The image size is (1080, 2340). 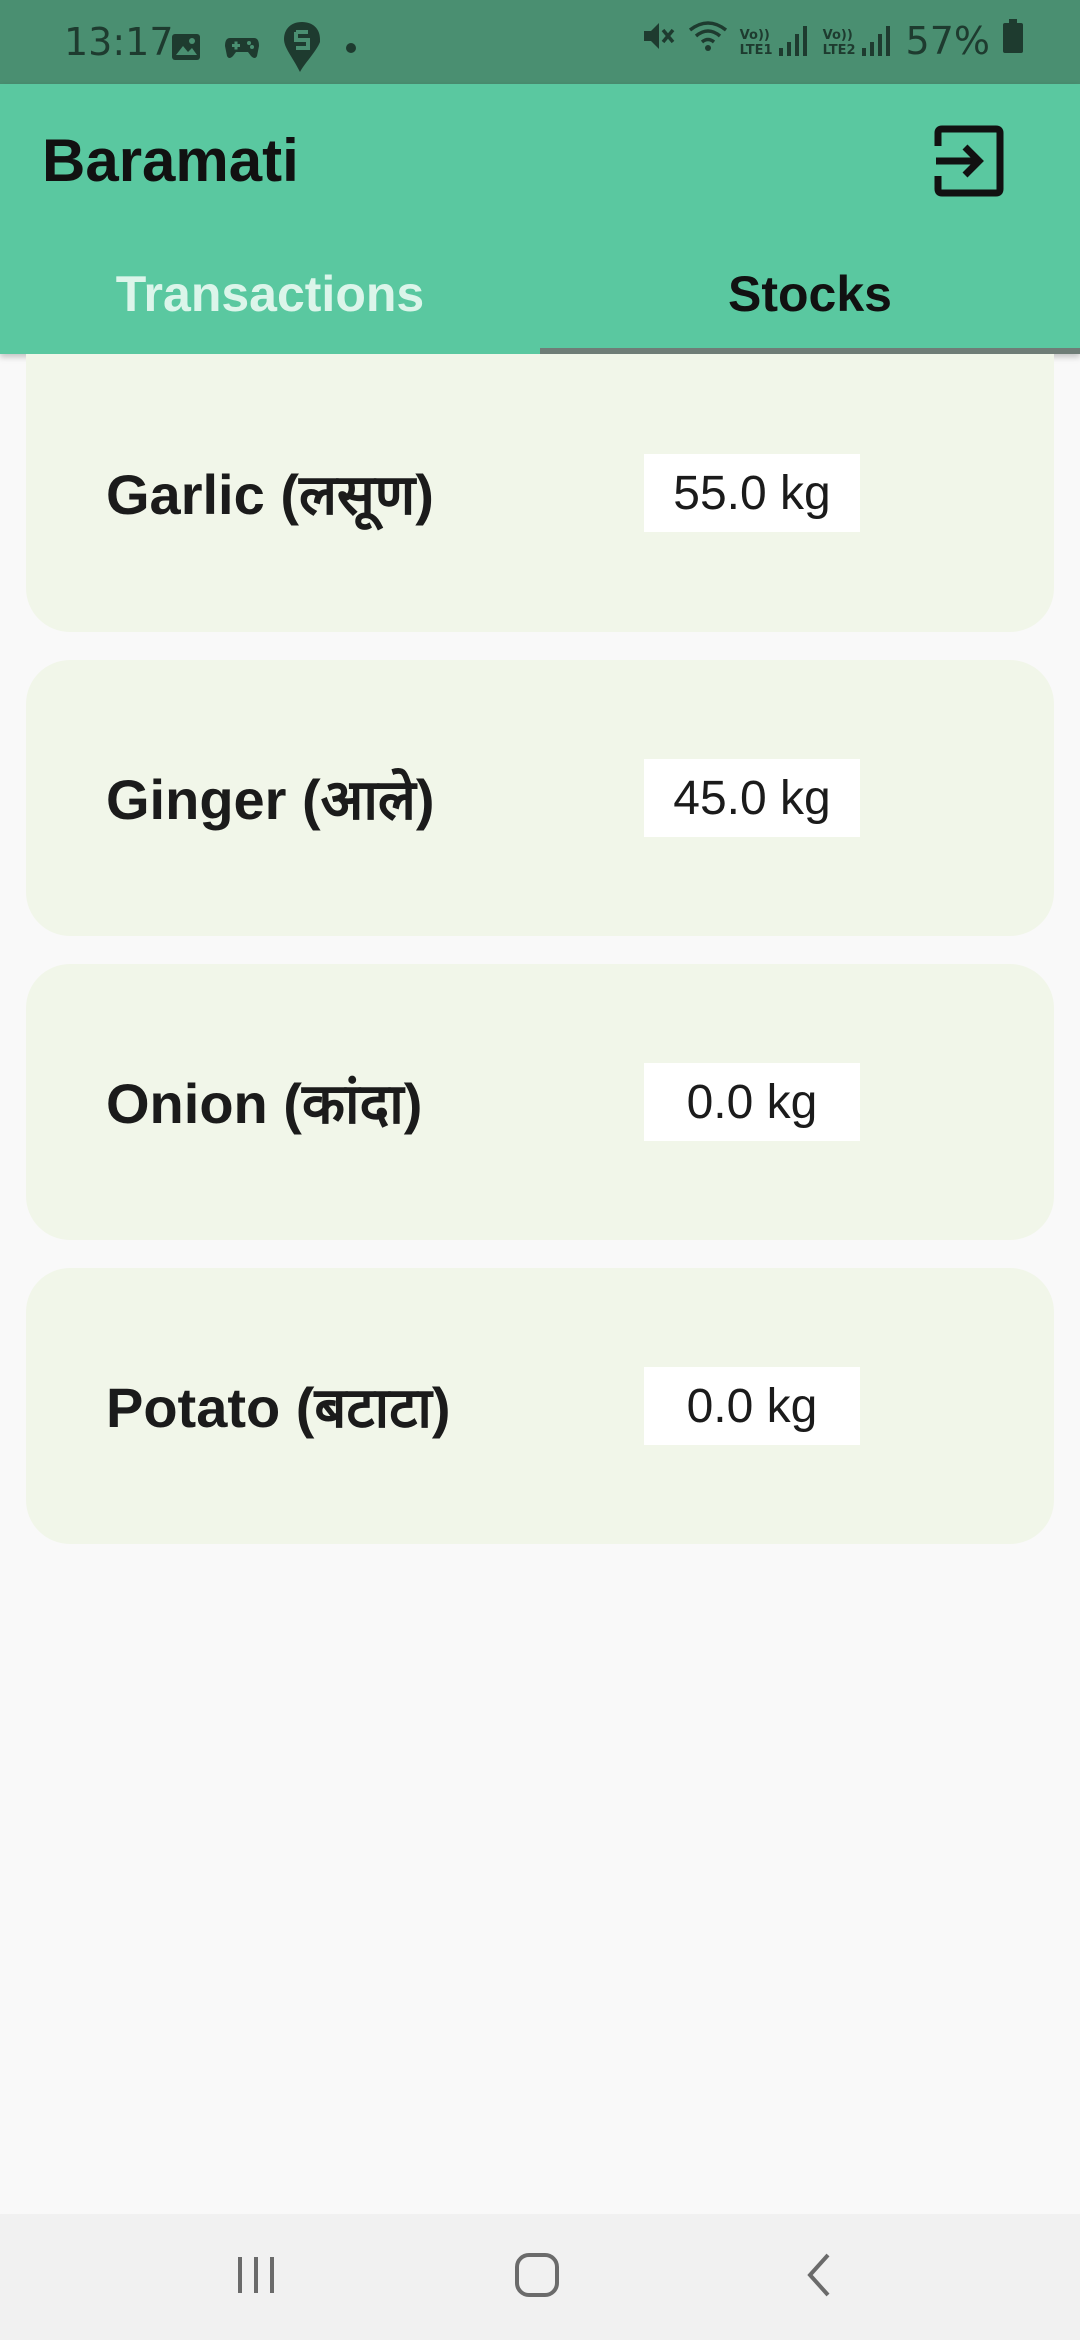 I want to click on tab-transactions: Transactions, so click(x=270, y=294).